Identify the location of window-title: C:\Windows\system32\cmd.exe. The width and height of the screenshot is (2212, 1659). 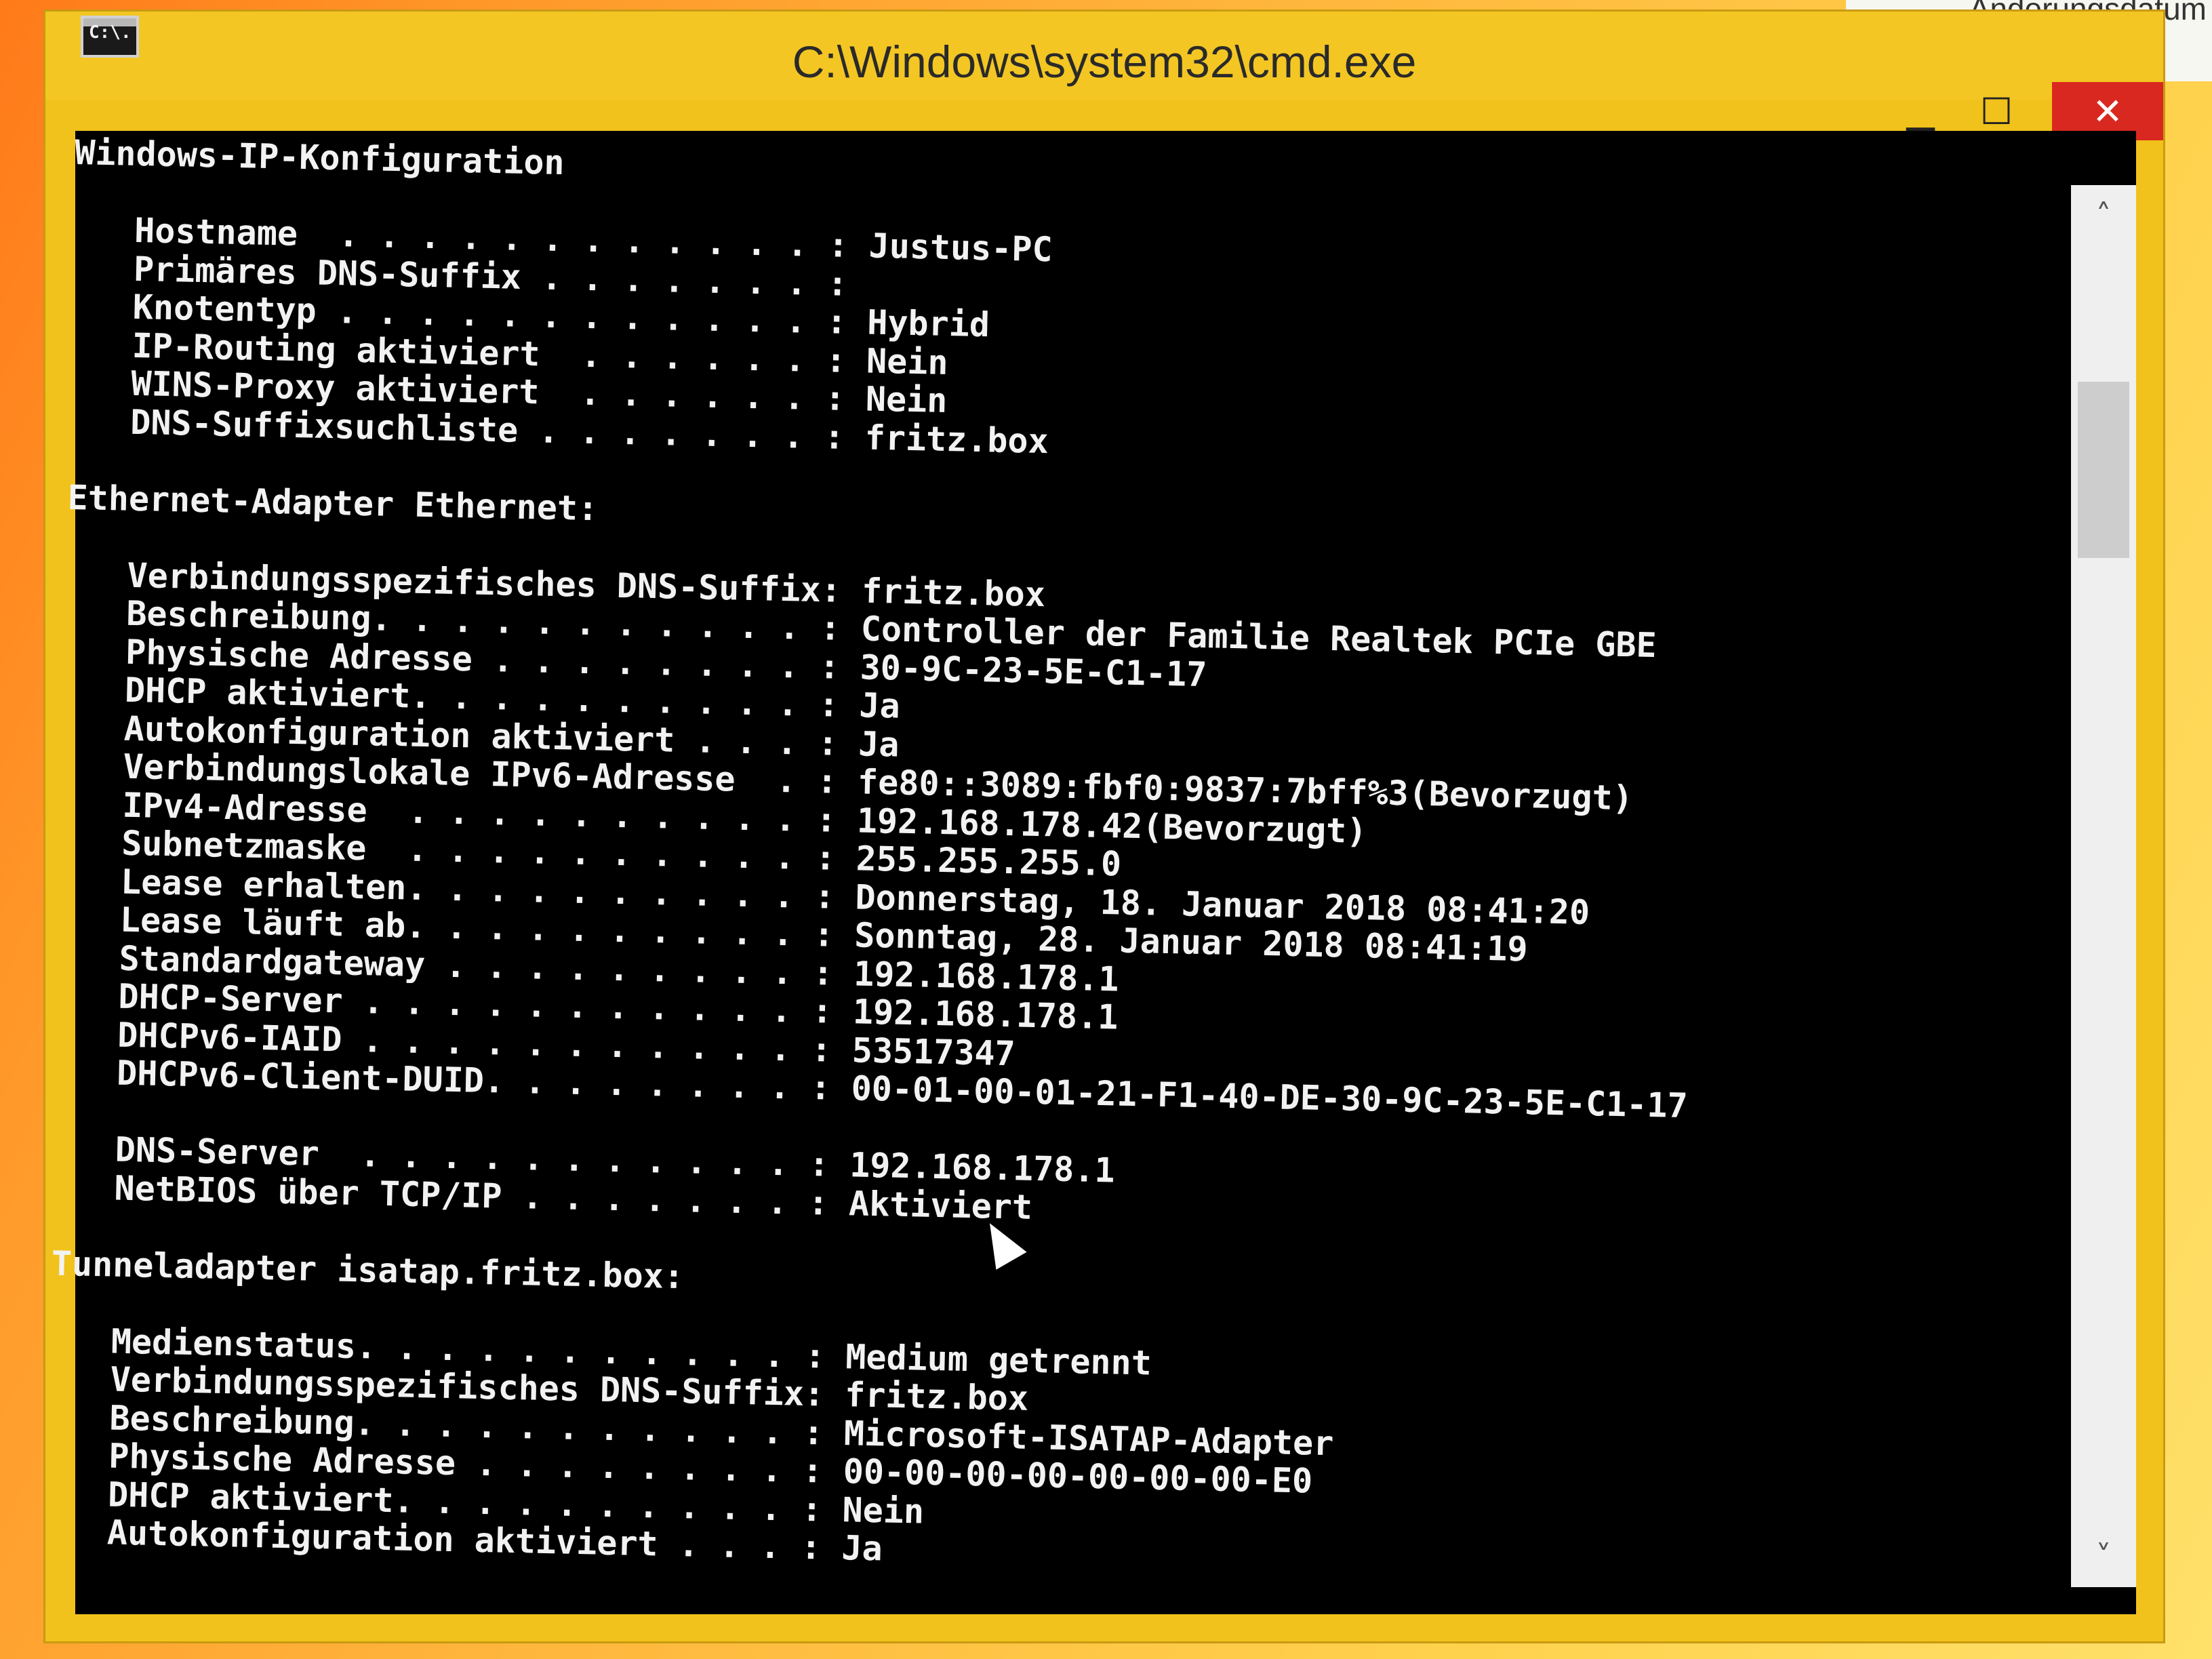
(1104, 62).